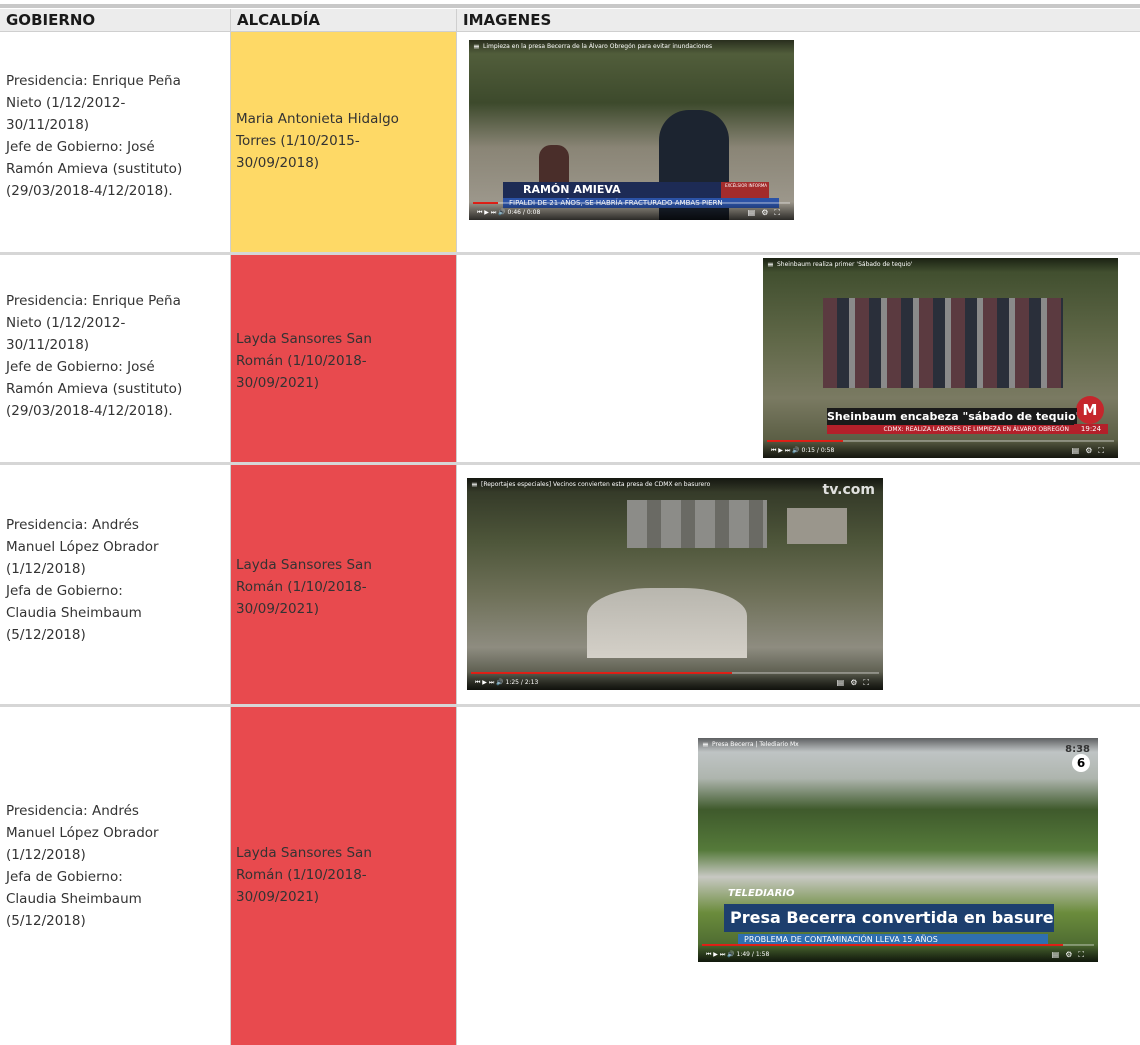  What do you see at coordinates (952, 416) in the screenshot?
I see `lower-third: Sheinbaum encabeza "sábado de tequio"` at bounding box center [952, 416].